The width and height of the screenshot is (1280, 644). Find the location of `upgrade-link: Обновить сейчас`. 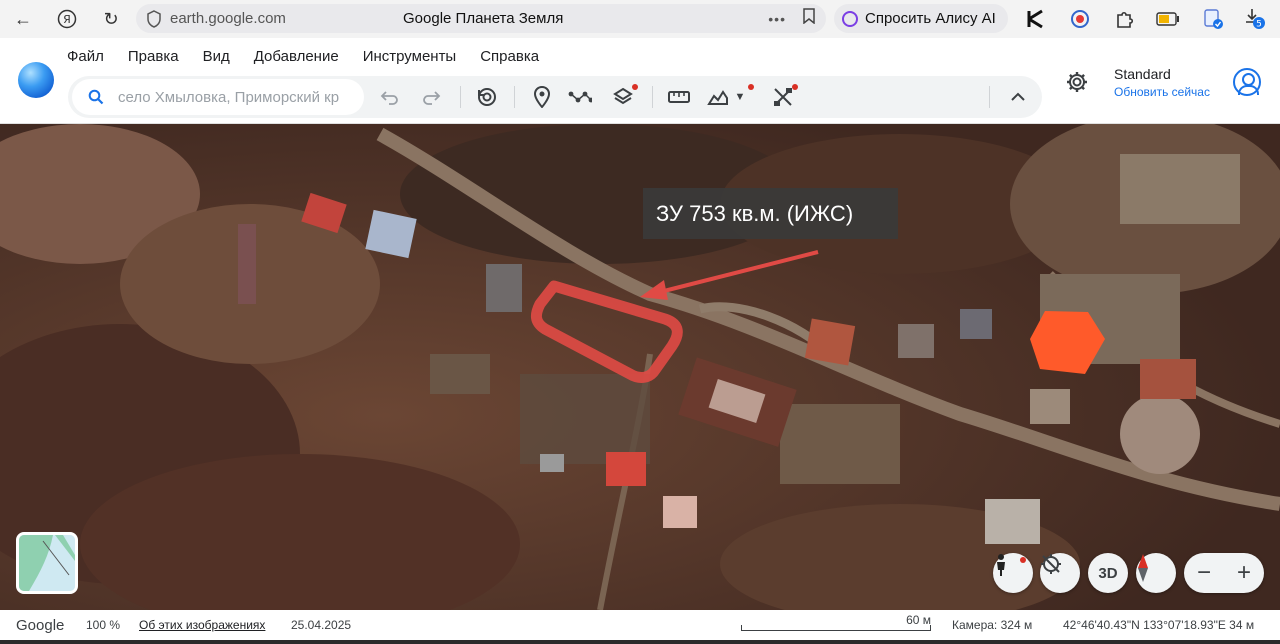

upgrade-link: Обновить сейчас is located at coordinates (1162, 92).